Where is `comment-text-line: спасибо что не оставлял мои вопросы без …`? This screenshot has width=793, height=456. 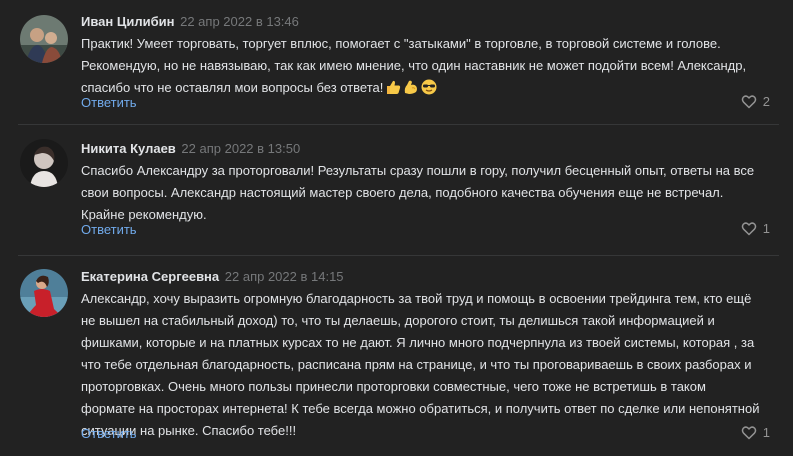
comment-text-line: спасибо что не оставлял мои вопросы без … is located at coordinates (431, 88).